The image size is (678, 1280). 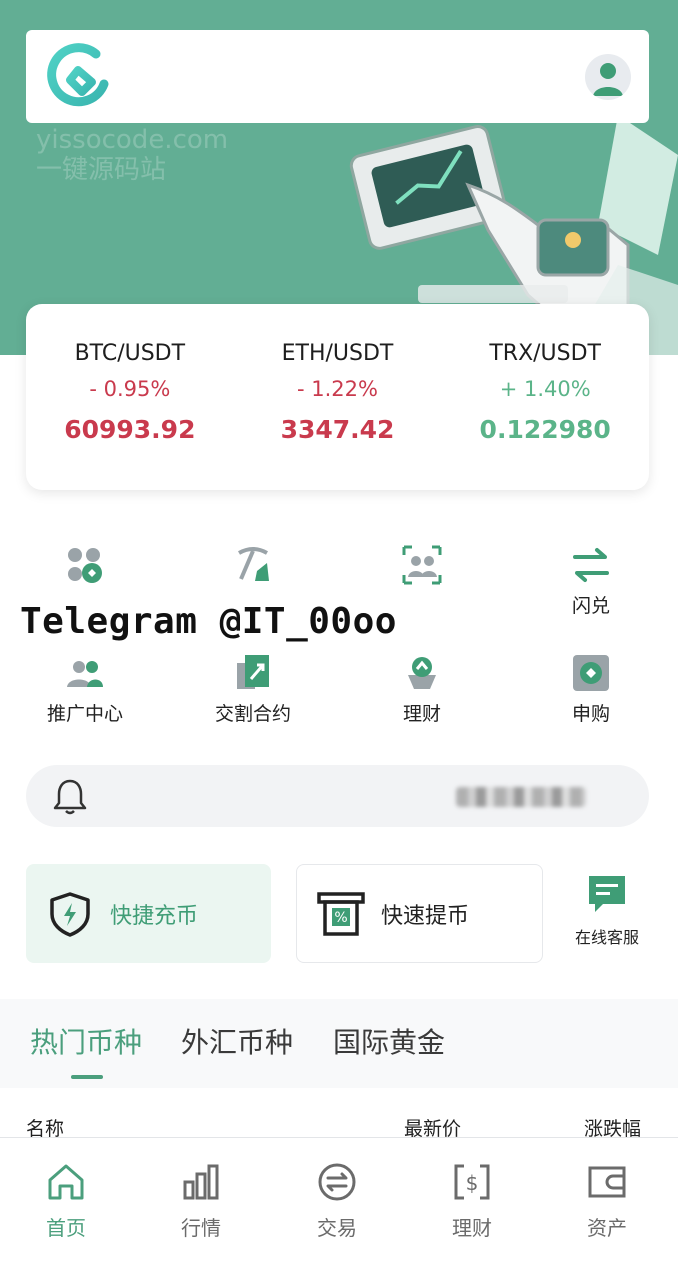 I want to click on atm-percent-icon: %, so click(x=341, y=913).